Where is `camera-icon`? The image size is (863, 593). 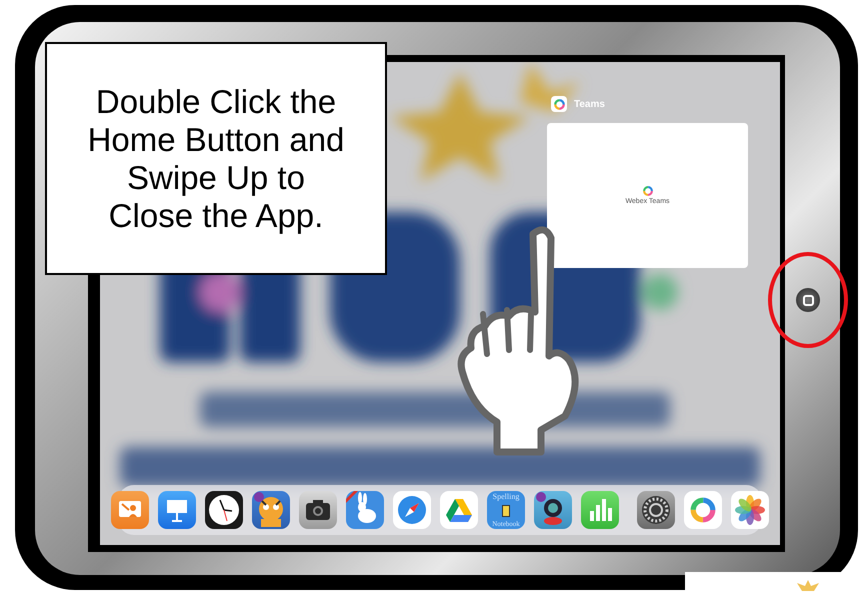 camera-icon is located at coordinates (318, 510).